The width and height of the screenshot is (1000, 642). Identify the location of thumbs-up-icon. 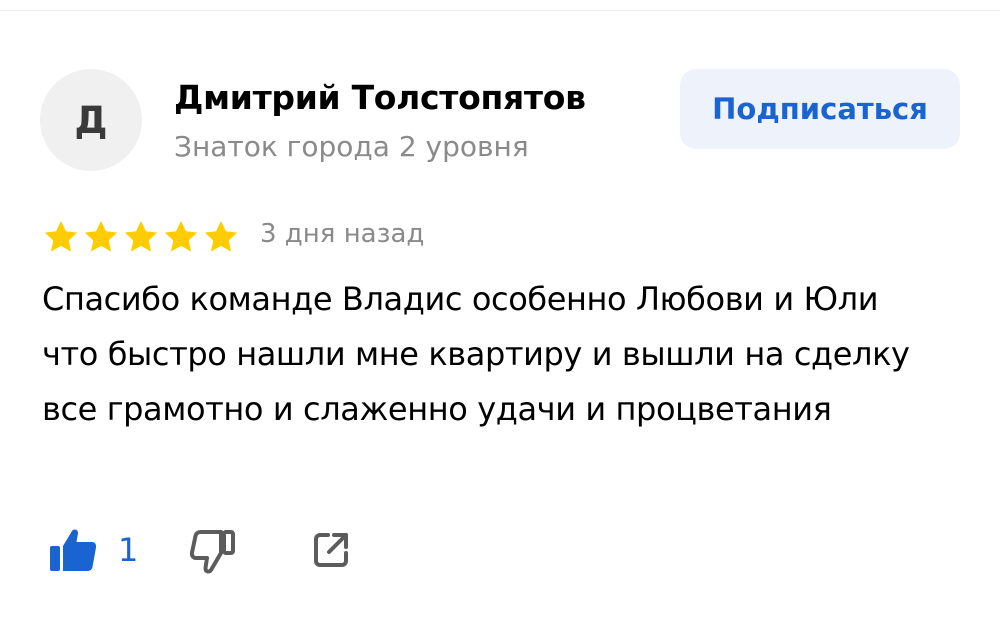
(73, 550).